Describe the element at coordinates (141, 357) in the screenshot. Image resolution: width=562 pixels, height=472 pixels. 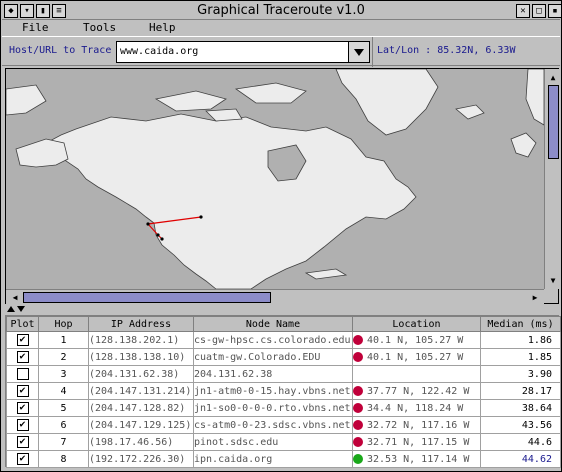
I see `ip-cell: (128.138.138.10)` at that location.